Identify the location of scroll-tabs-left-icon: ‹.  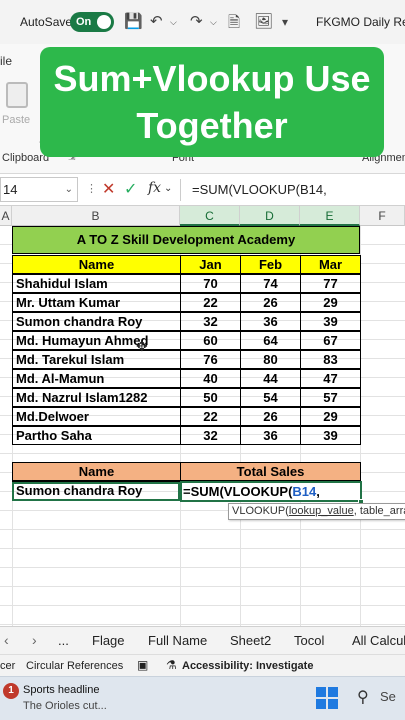
(6, 640).